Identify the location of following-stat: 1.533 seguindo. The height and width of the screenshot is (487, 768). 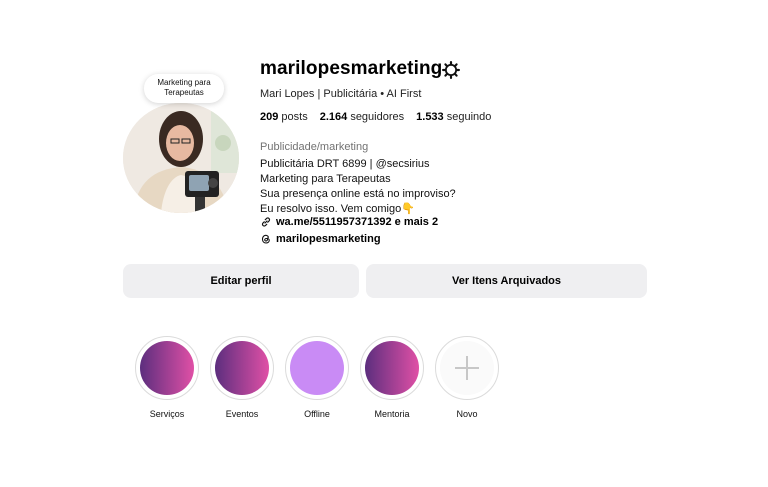
(453, 117).